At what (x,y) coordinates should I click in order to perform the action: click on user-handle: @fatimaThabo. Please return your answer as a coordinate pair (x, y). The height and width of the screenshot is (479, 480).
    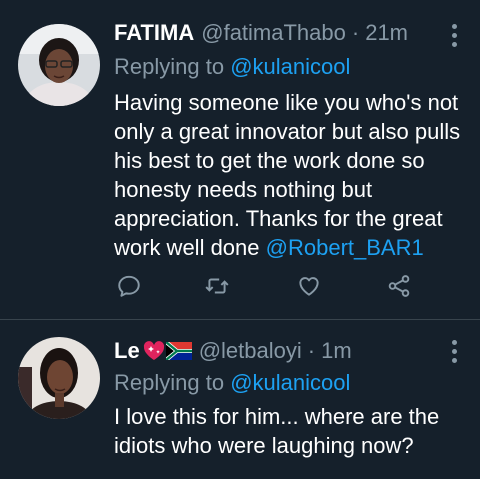
    Looking at the image, I should click on (273, 33).